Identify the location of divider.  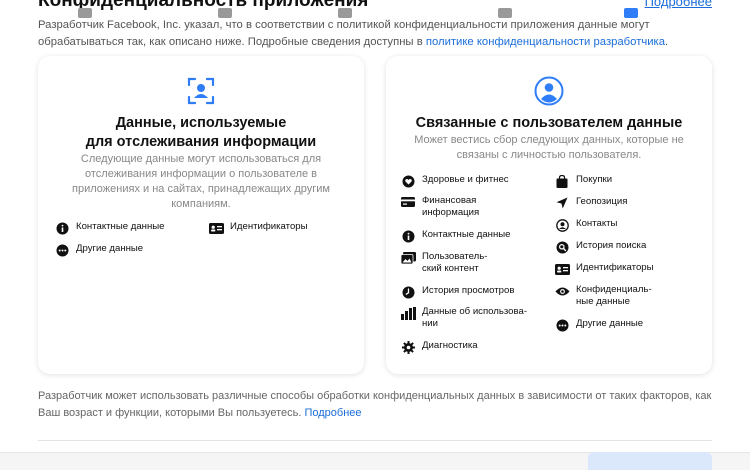
(375, 440).